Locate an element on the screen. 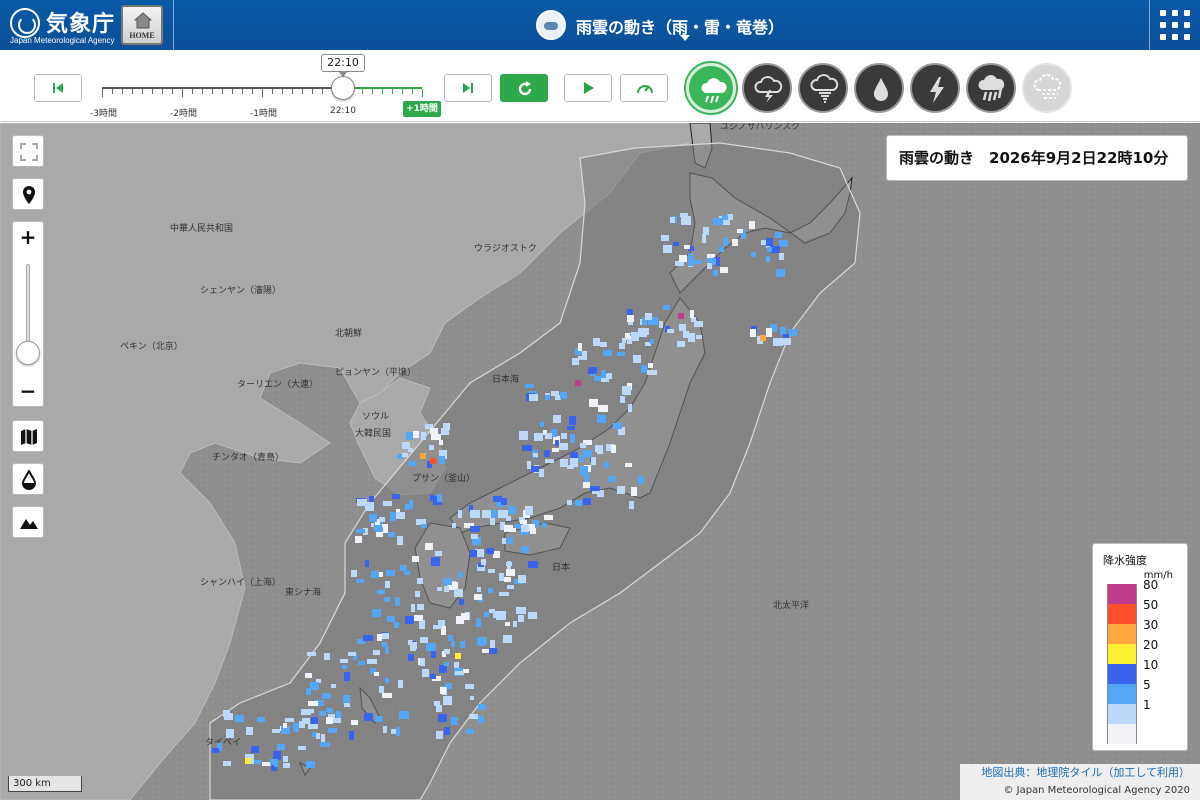 The height and width of the screenshot is (800, 1200). fullscreen-button is located at coordinates (28, 151).